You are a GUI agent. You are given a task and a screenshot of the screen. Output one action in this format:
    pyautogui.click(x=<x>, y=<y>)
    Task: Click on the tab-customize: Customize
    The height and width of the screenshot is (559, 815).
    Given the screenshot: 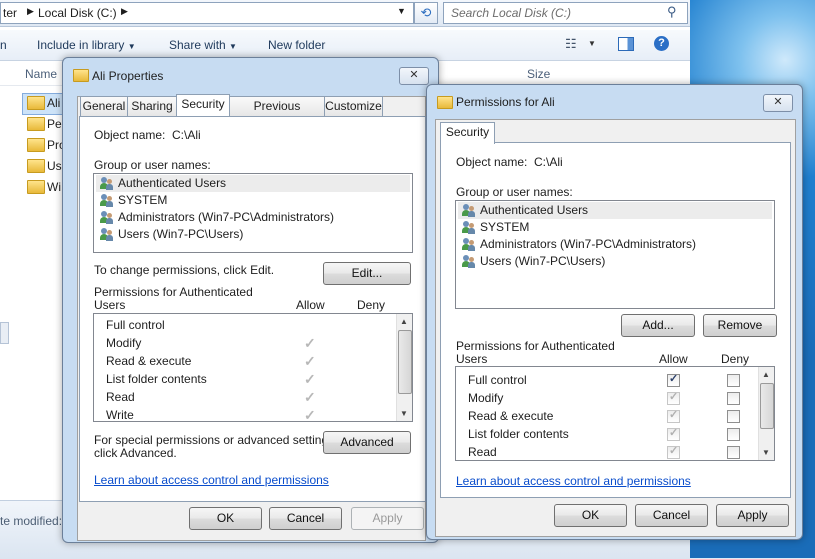 What is the action you would take?
    pyautogui.click(x=353, y=106)
    